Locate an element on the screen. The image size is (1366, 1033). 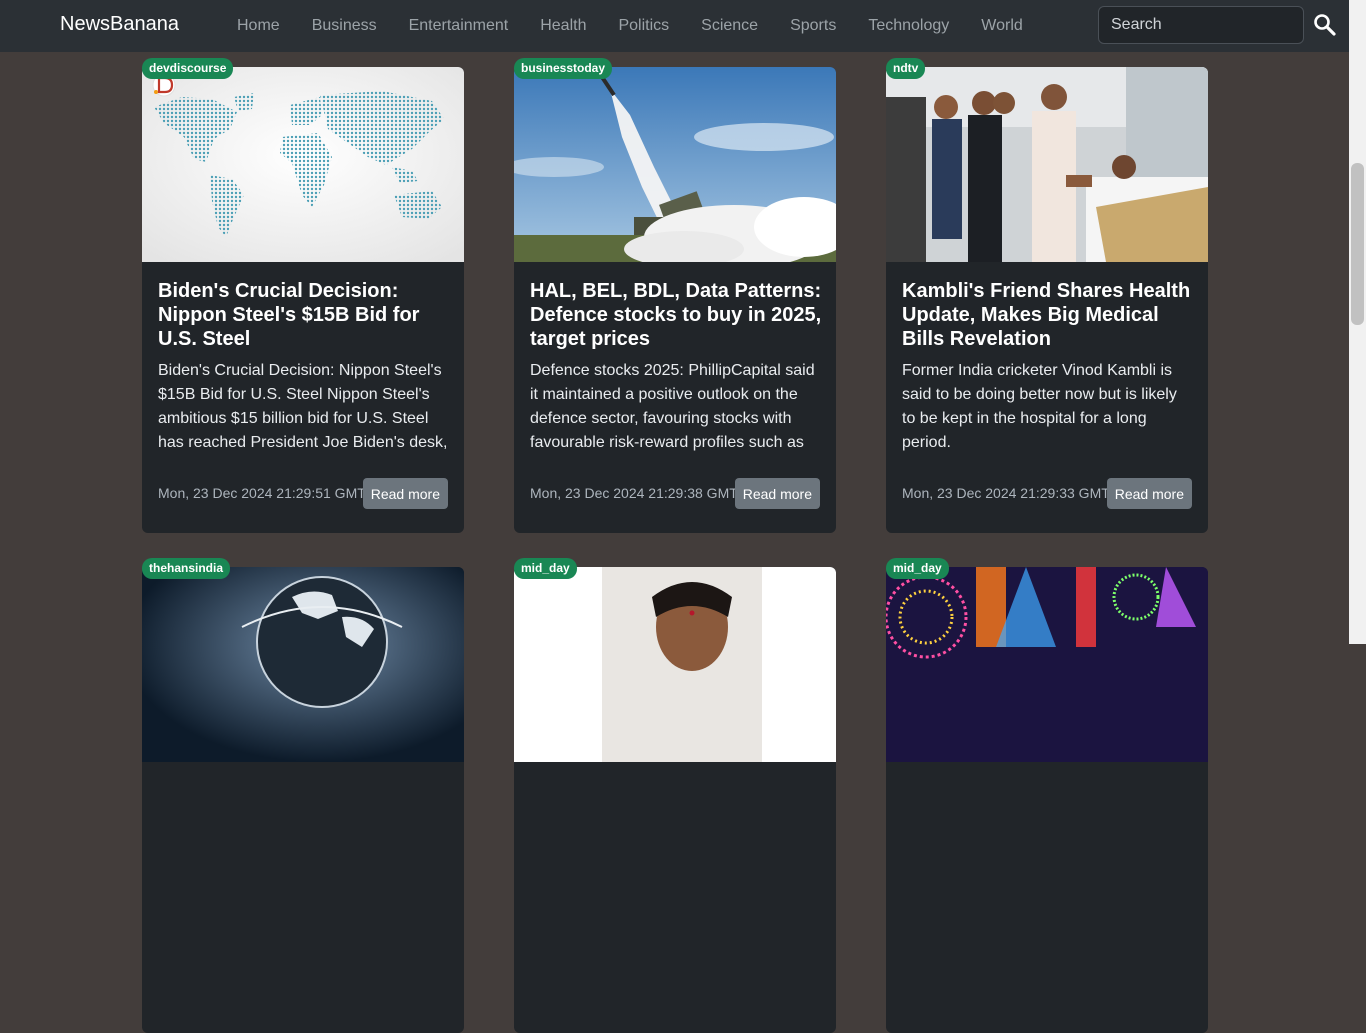
scrollbar-thumb is located at coordinates (1357, 244).